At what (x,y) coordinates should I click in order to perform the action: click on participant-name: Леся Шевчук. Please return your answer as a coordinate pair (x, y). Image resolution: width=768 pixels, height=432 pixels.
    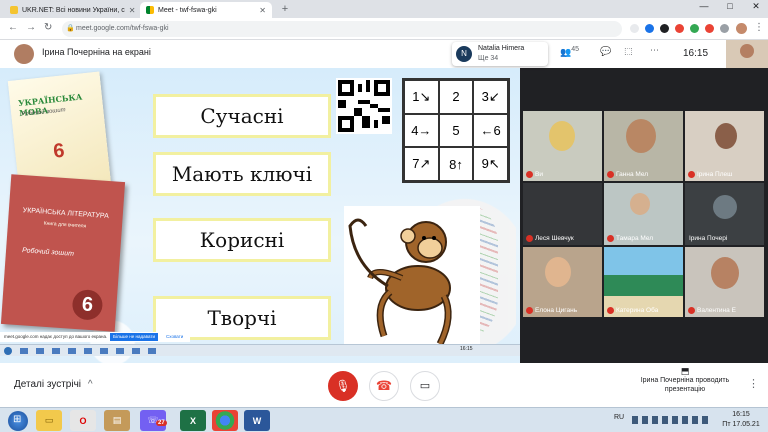
    Looking at the image, I should click on (554, 238).